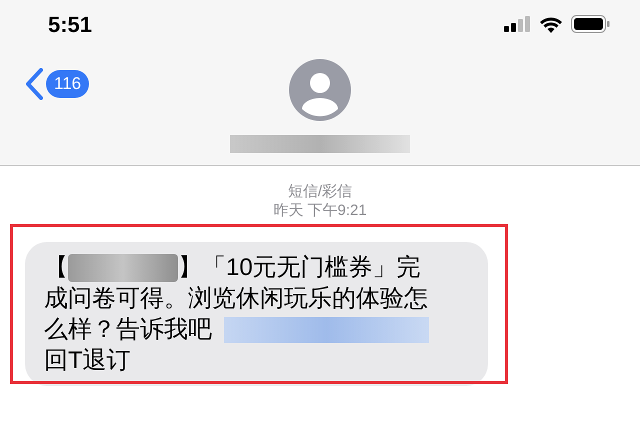  Describe the element at coordinates (299, 267) in the screenshot. I see `message-text: 】「10元无门槛券」完` at that location.